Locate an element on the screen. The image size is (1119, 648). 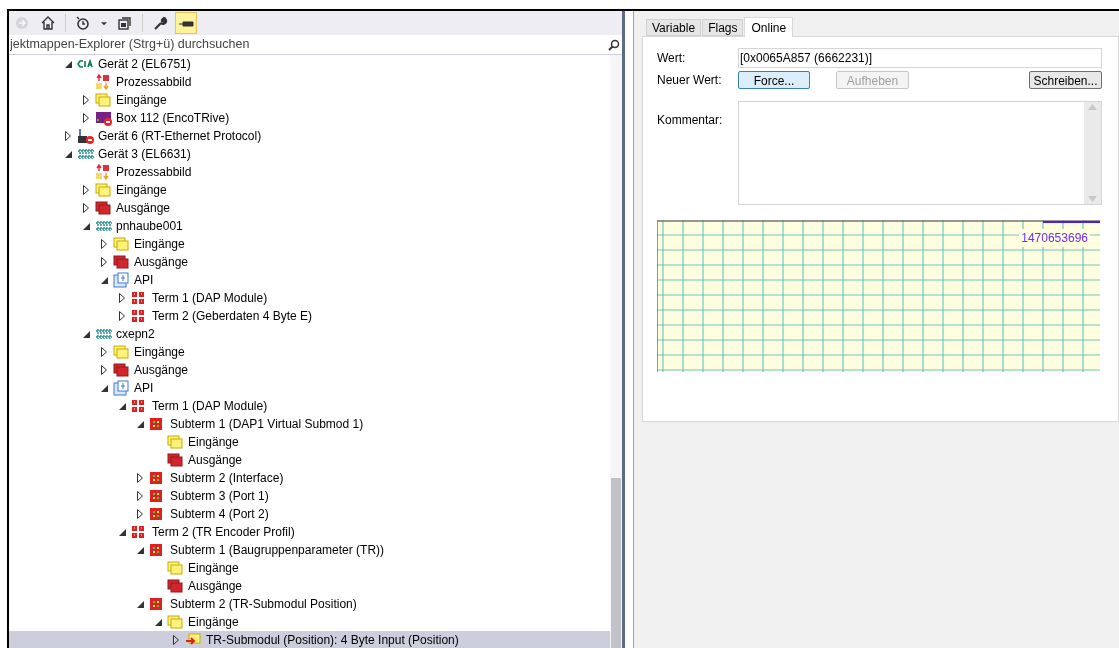
tree-item: cxepn2 is located at coordinates (309, 334).